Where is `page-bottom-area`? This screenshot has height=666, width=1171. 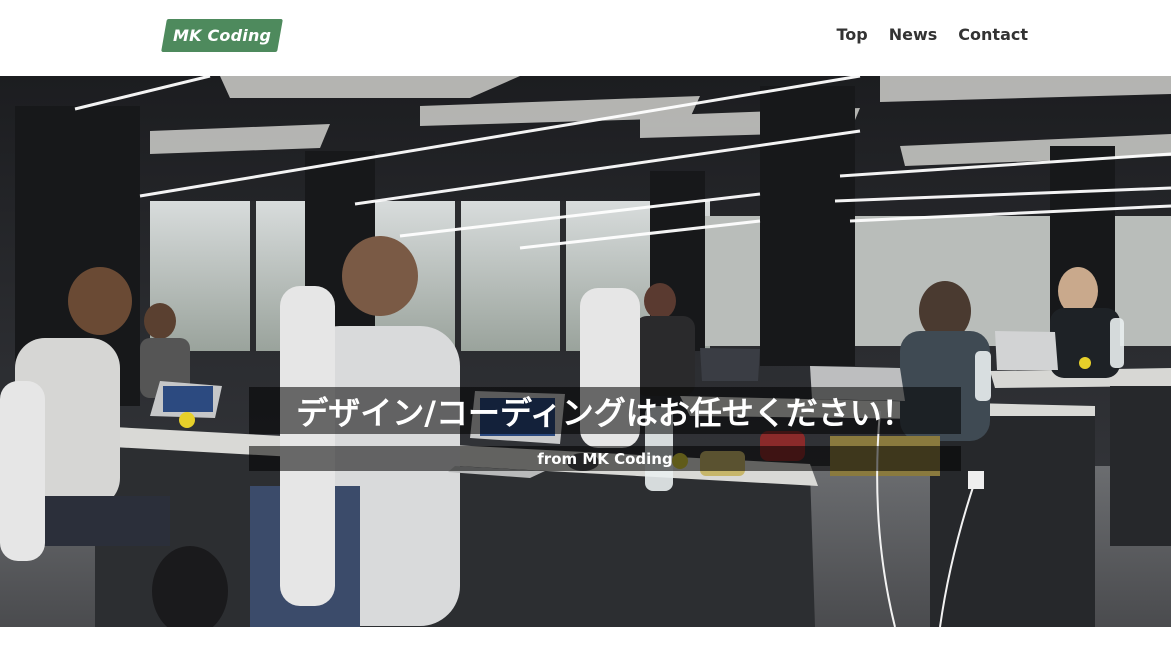
page-bottom-area is located at coordinates (585, 646).